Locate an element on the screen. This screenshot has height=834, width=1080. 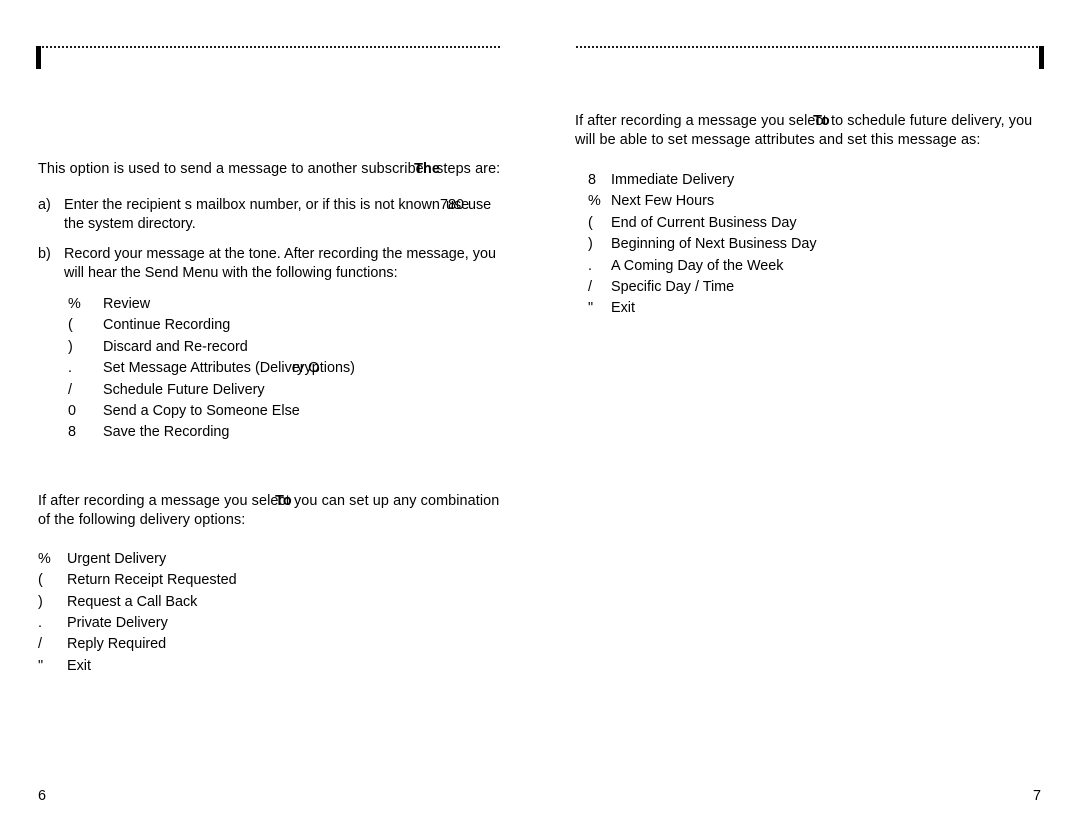
step-marker-b: b) is located at coordinates (44, 254).